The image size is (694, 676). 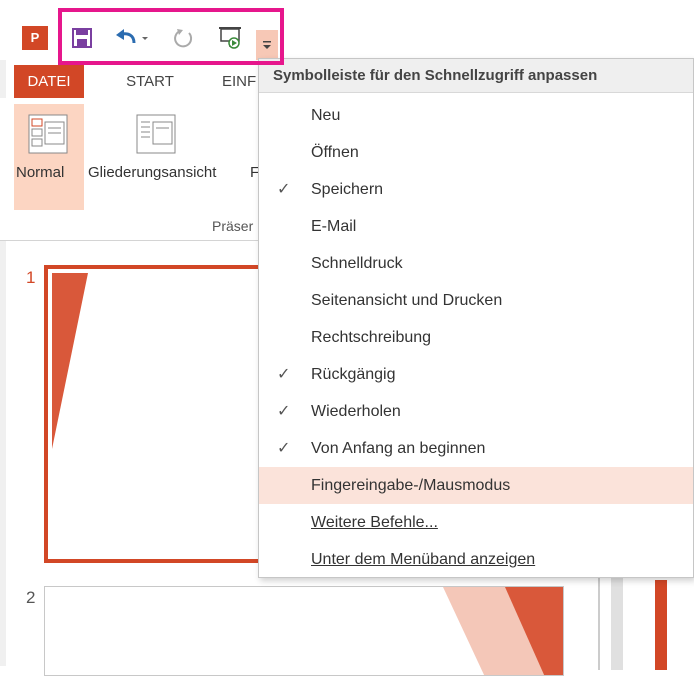 I want to click on powerpoint-logo-icon: P, so click(x=35, y=38).